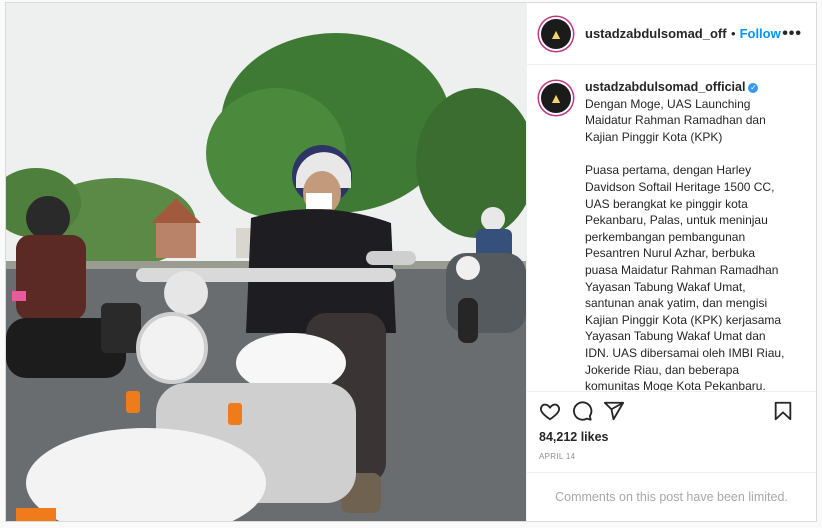 Image resolution: width=822 pixels, height=528 pixels. What do you see at coordinates (665, 87) in the screenshot?
I see `caption-username: ustadzabdulsomad_official` at bounding box center [665, 87].